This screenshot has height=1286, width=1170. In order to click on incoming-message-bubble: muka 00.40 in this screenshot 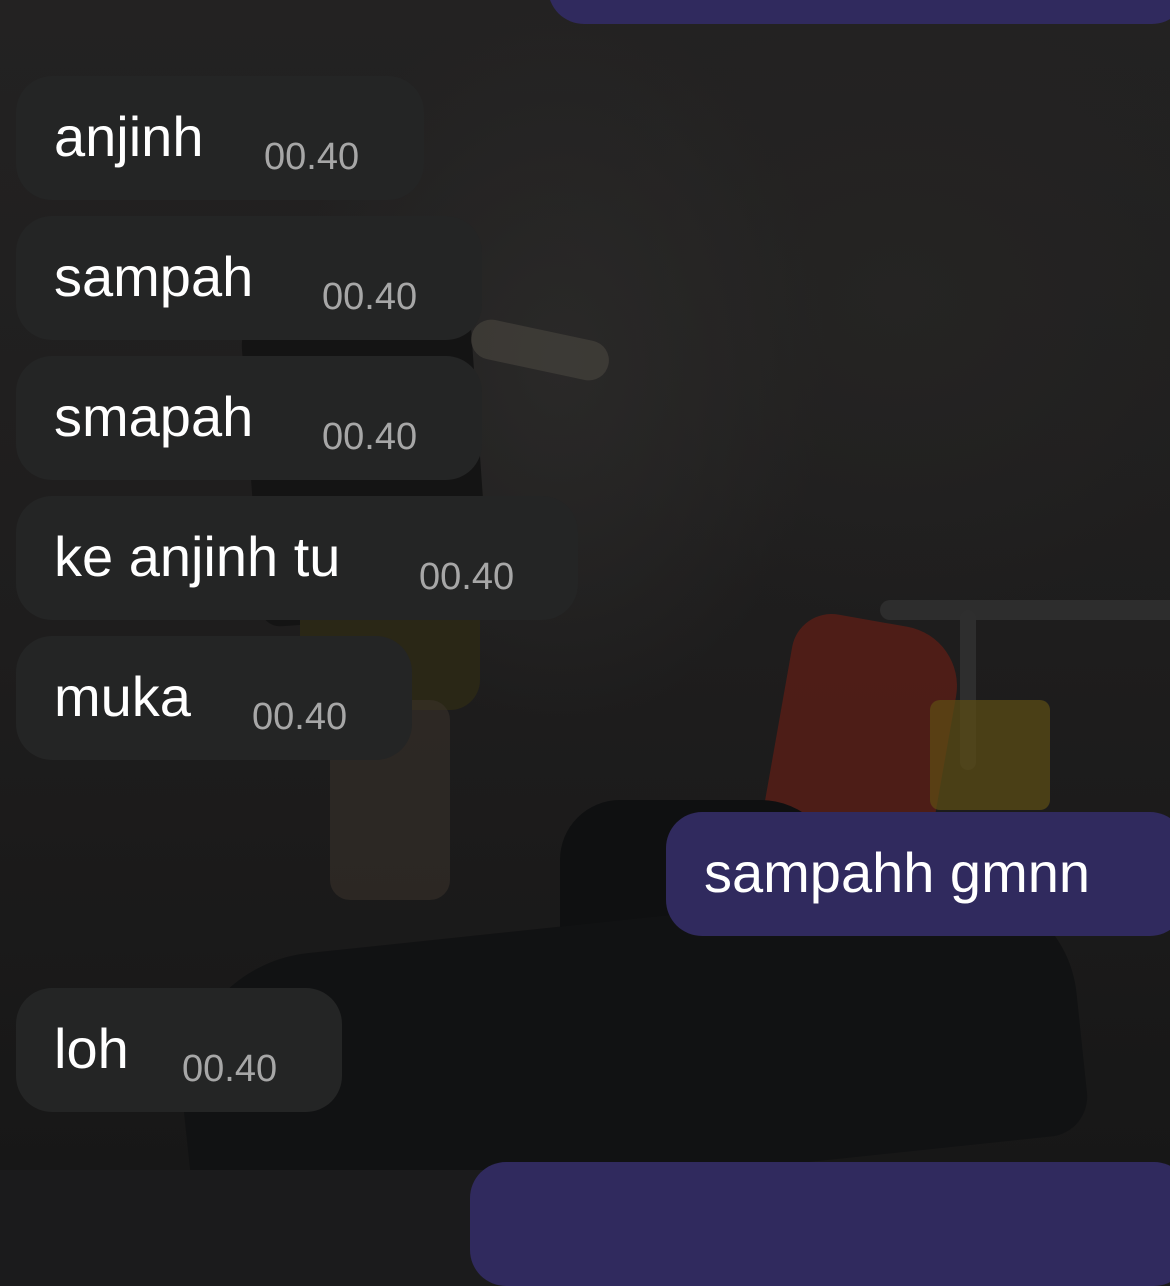, I will do `click(214, 698)`.